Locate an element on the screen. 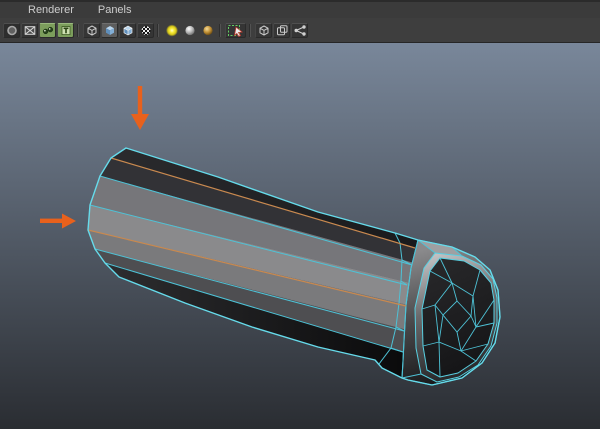 The width and height of the screenshot is (600, 429). menu-renderer: Renderer is located at coordinates (51, 10).